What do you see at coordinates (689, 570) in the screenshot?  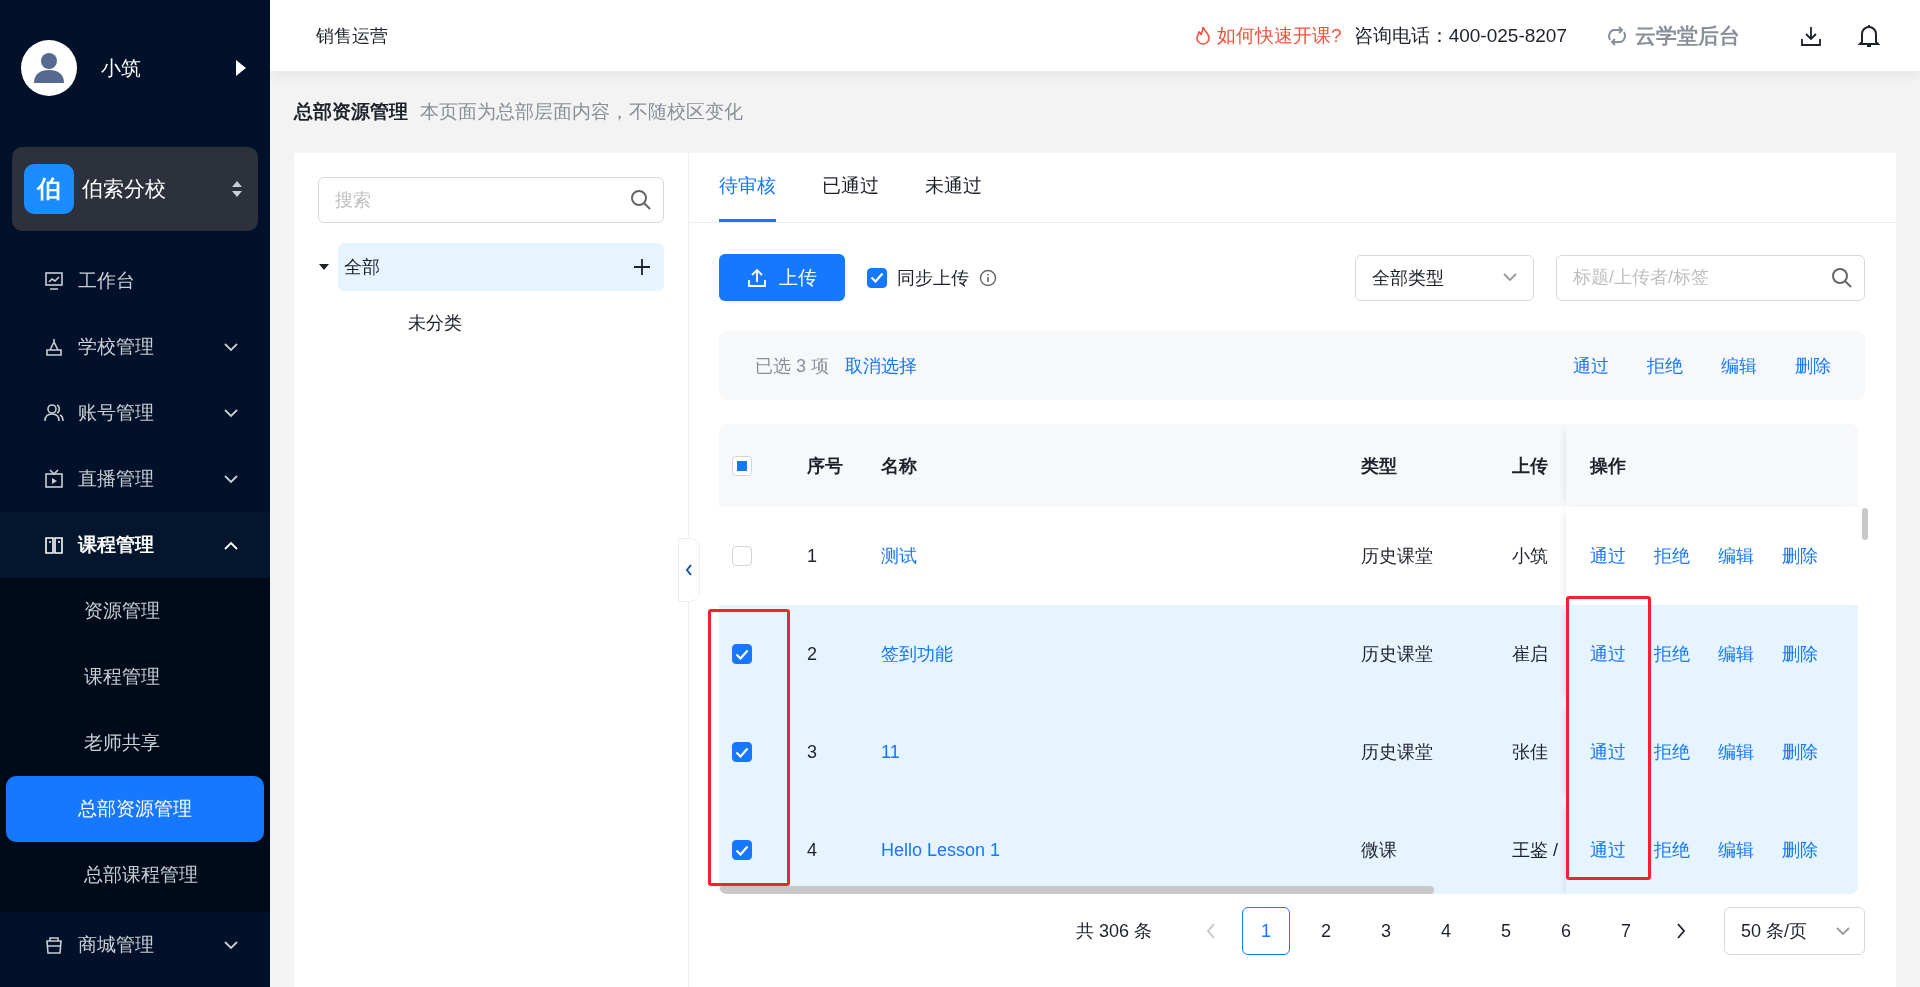 I see `collapse-handle` at bounding box center [689, 570].